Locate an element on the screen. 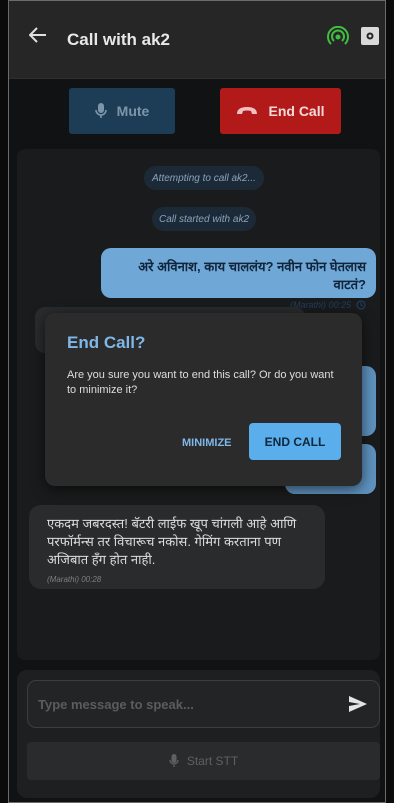 The image size is (394, 803). hang-up-phone-icon is located at coordinates (247, 110).